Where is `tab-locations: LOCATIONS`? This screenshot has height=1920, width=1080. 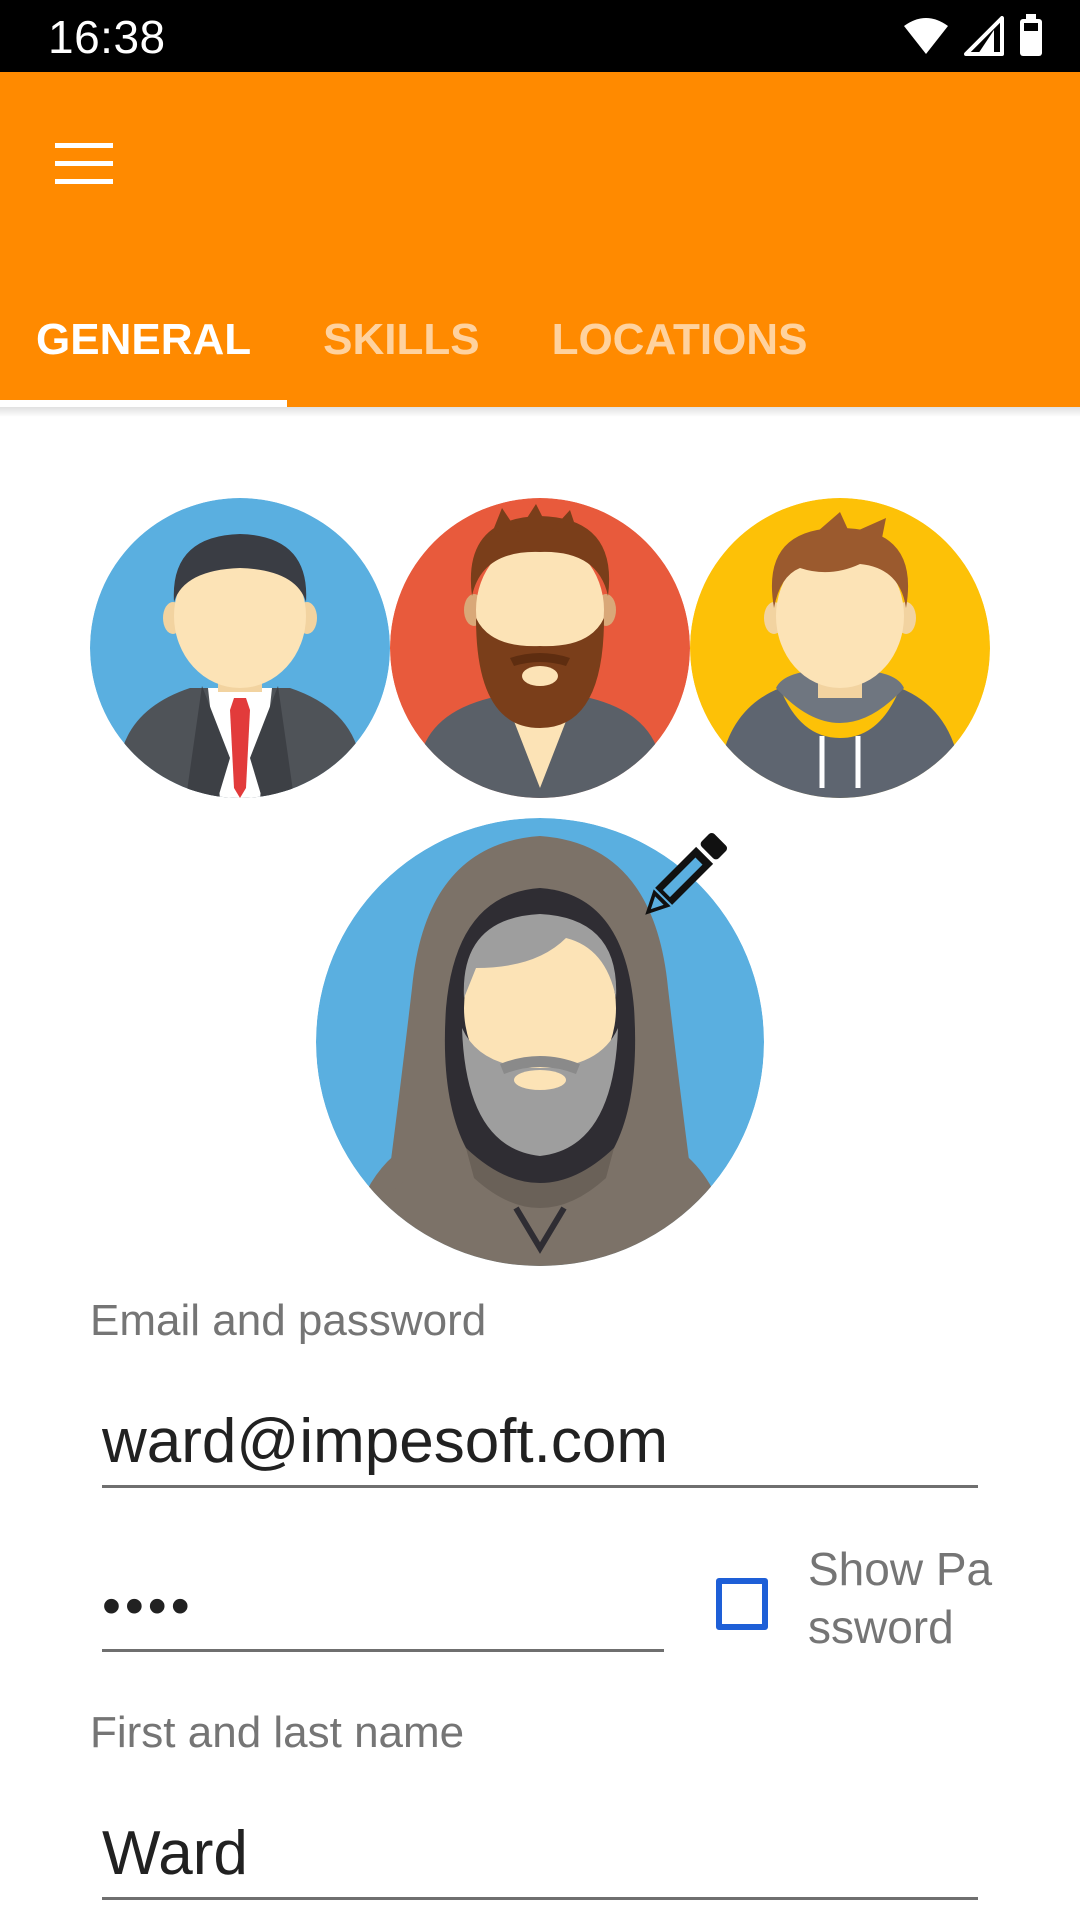
tab-locations: LOCATIONS is located at coordinates (680, 339).